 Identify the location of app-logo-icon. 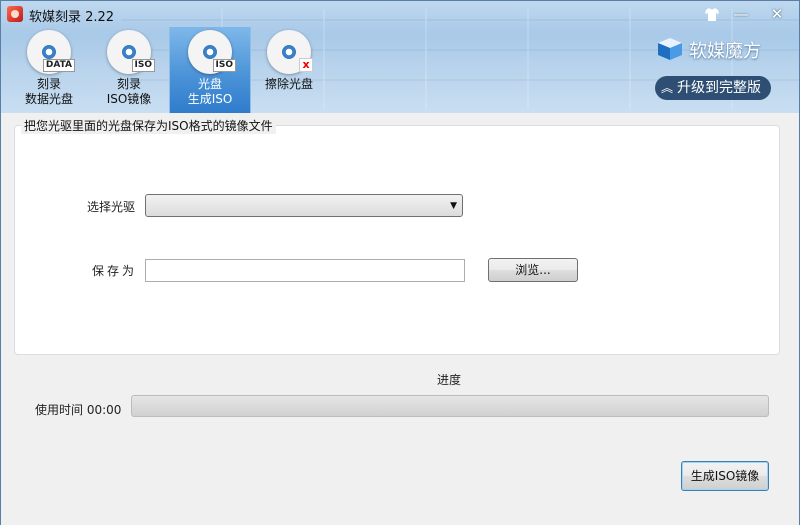
(15, 14).